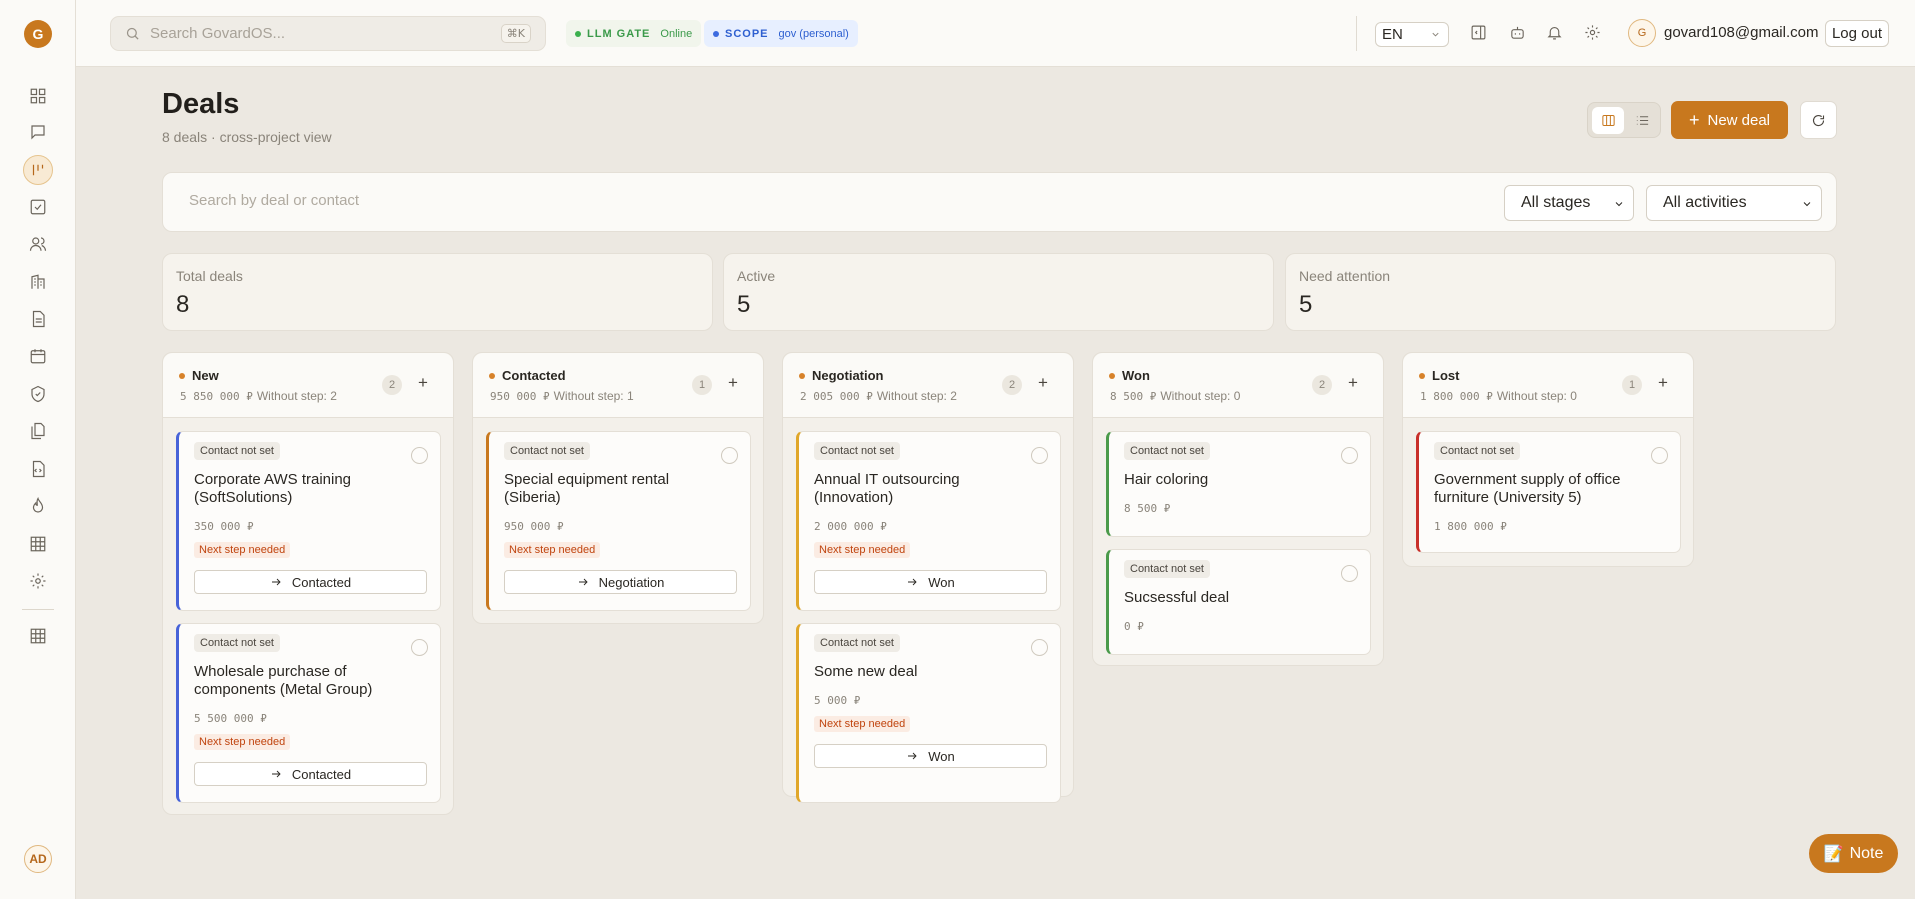 The width and height of the screenshot is (1915, 899). I want to click on list-icon, so click(1642, 120).